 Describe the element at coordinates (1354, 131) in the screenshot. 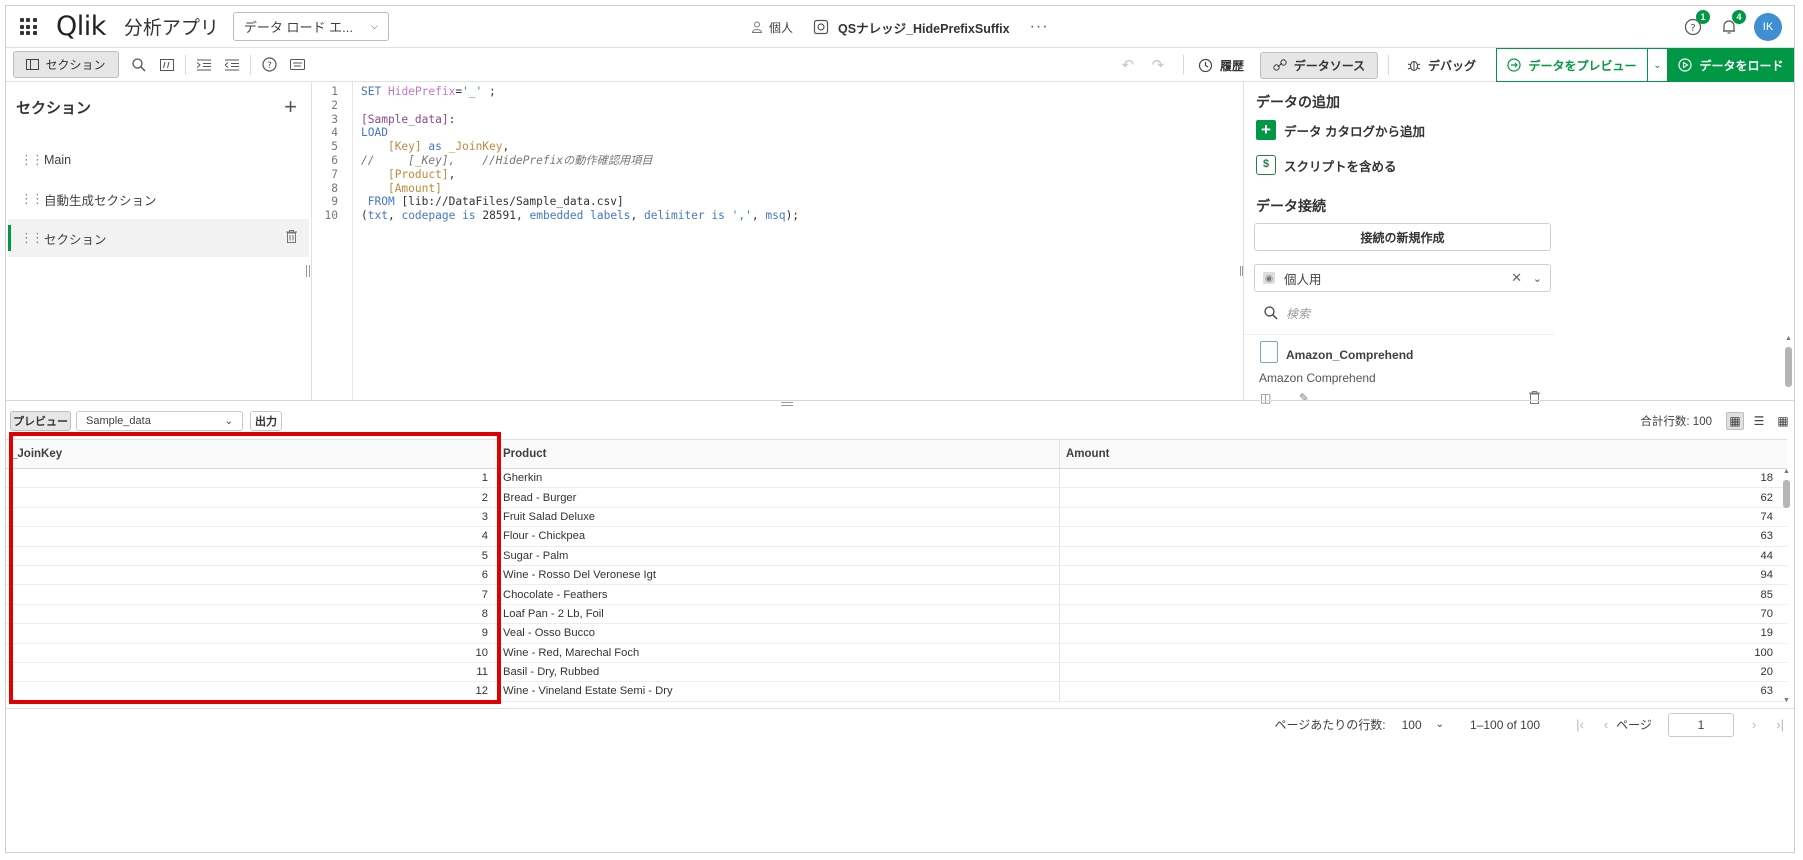

I see `add-from-catalog-label: データ カタログから追加` at that location.